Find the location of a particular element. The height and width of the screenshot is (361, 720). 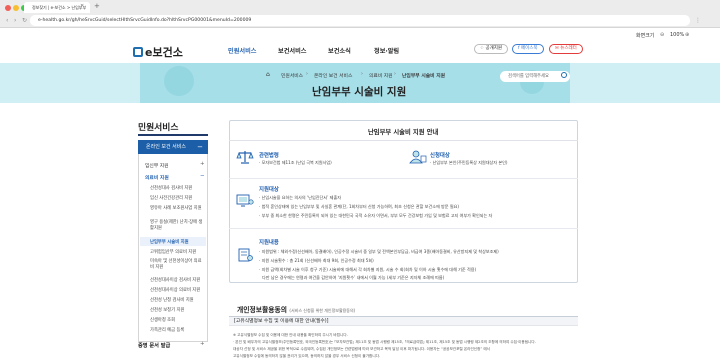

document-icon is located at coordinates (245, 255).